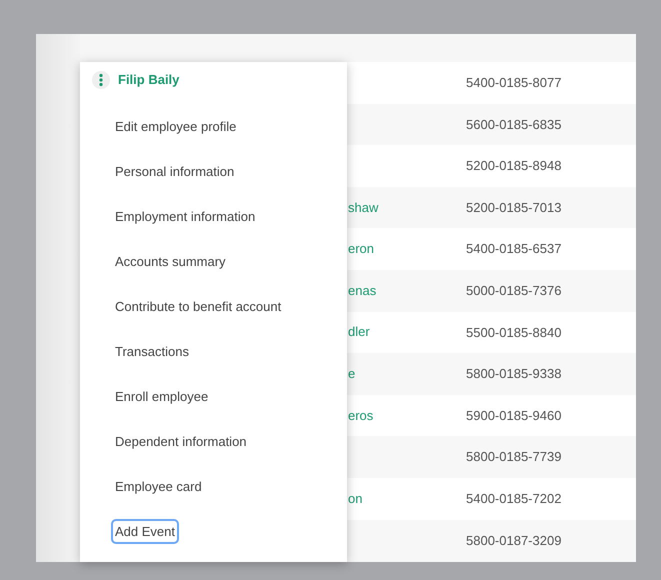 This screenshot has width=661, height=580. What do you see at coordinates (514, 125) in the screenshot?
I see `account-number: 5600-0185-6835` at bounding box center [514, 125].